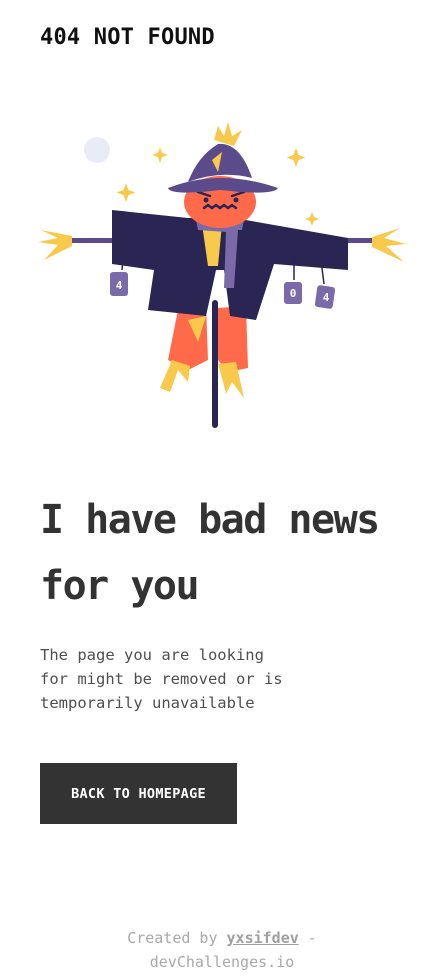 The height and width of the screenshot is (978, 427). I want to click on footer-site-link: devChallenges.io, so click(222, 962).